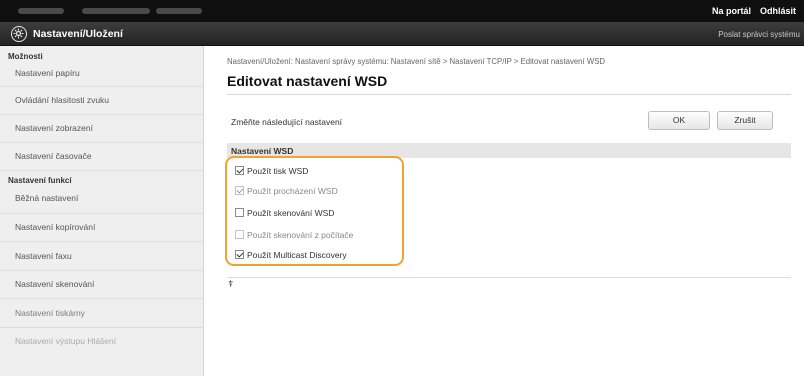 The width and height of the screenshot is (804, 376). Describe the element at coordinates (297, 255) in the screenshot. I see `option-label: Použít Multicast Discovery` at that location.